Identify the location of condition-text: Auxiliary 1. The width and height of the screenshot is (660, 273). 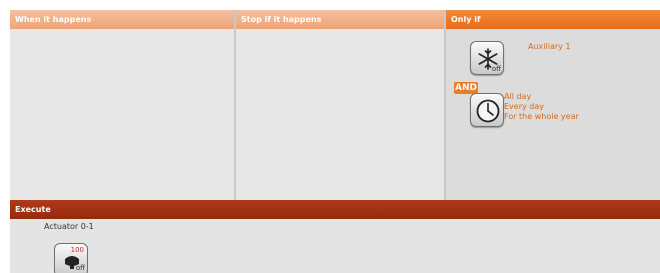
(549, 47).